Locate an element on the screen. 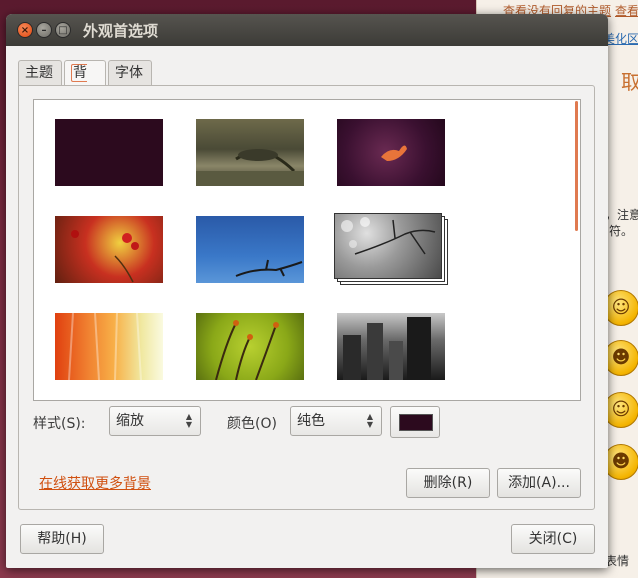 The image size is (638, 578). wallpaper-orange-fabric is located at coordinates (109, 346).